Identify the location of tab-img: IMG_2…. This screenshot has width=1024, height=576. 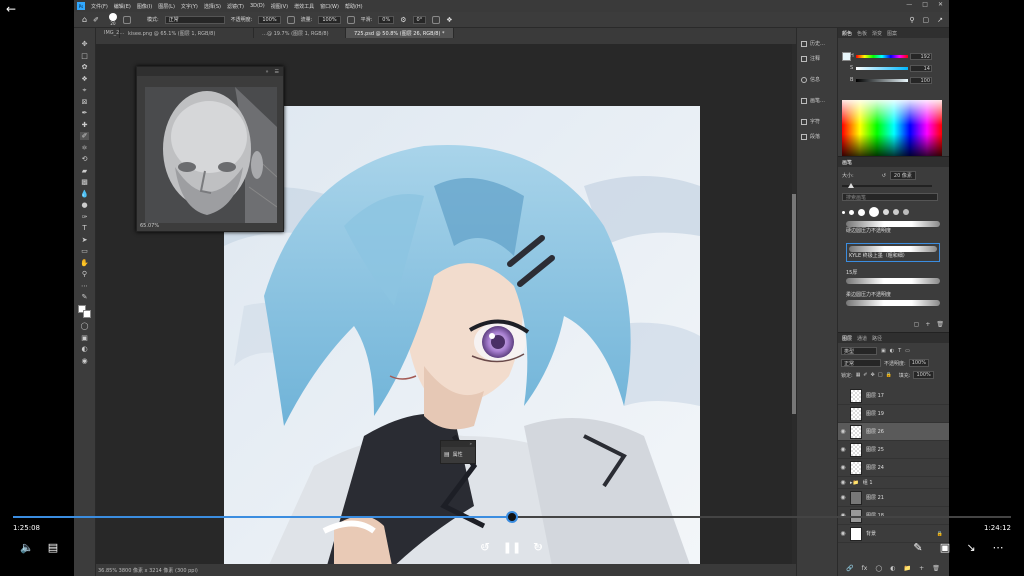
(110, 33).